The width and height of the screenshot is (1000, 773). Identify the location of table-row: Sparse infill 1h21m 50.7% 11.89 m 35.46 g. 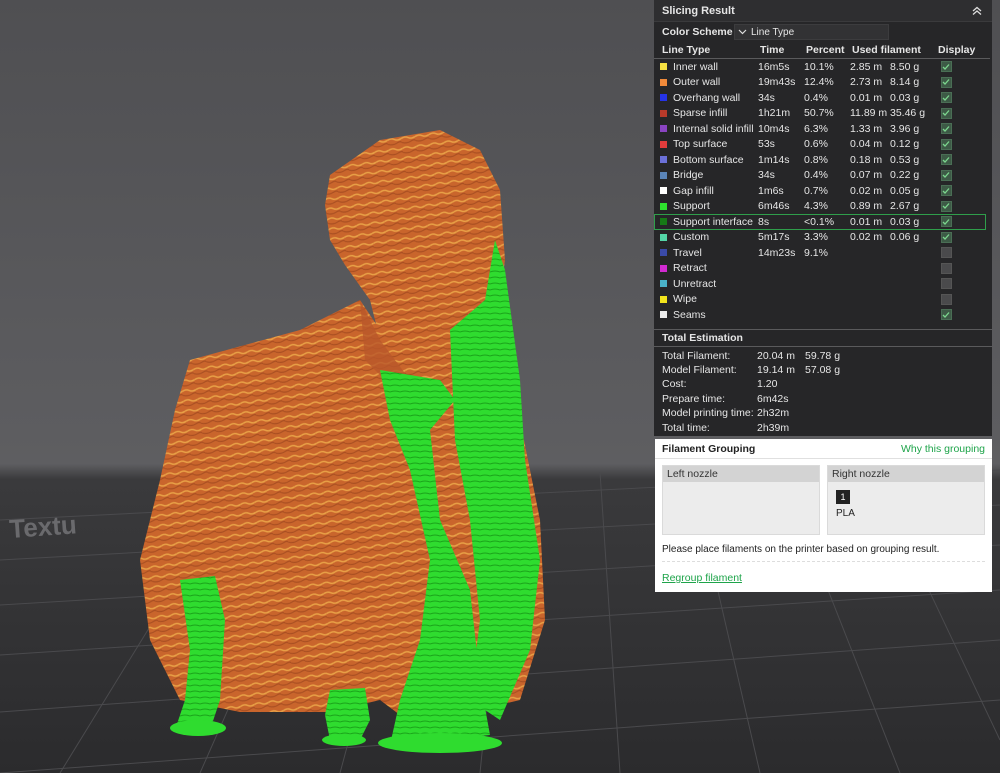
(823, 114).